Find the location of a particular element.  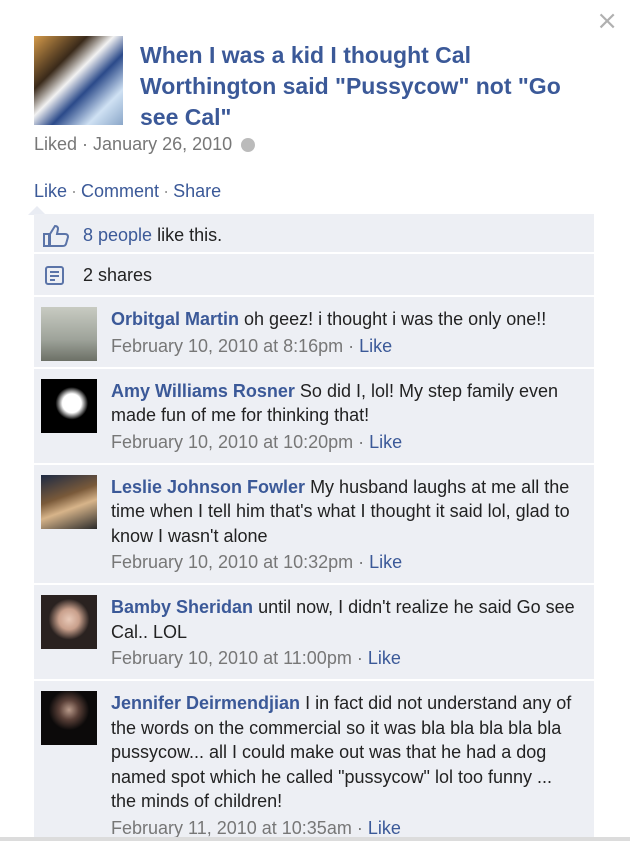

horizontal-scrollbar is located at coordinates (315, 839).